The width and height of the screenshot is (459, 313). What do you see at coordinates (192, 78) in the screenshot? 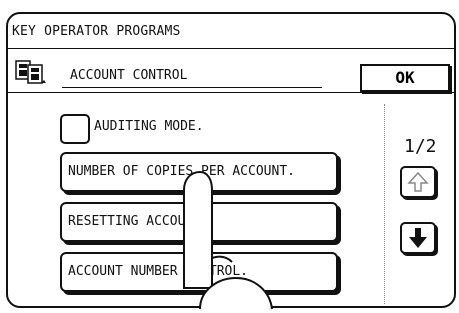
I see `section-title: ACCOUNT CONTROL` at bounding box center [192, 78].